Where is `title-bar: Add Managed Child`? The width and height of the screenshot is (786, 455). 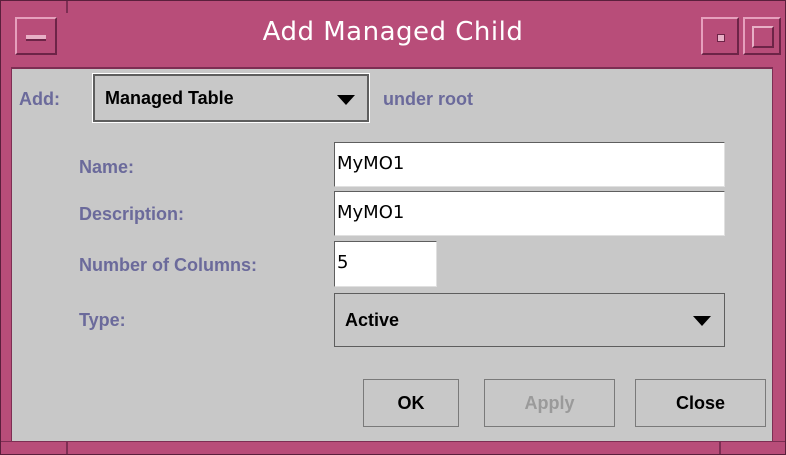 title-bar: Add Managed Child is located at coordinates (393, 35).